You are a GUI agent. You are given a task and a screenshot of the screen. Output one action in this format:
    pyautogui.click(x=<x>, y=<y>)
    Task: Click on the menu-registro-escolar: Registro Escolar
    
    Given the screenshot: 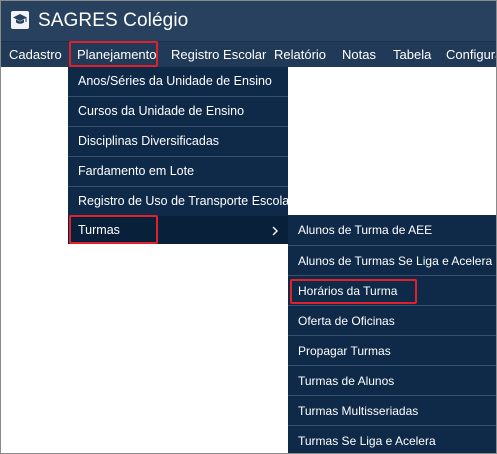 What is the action you would take?
    pyautogui.click(x=218, y=55)
    